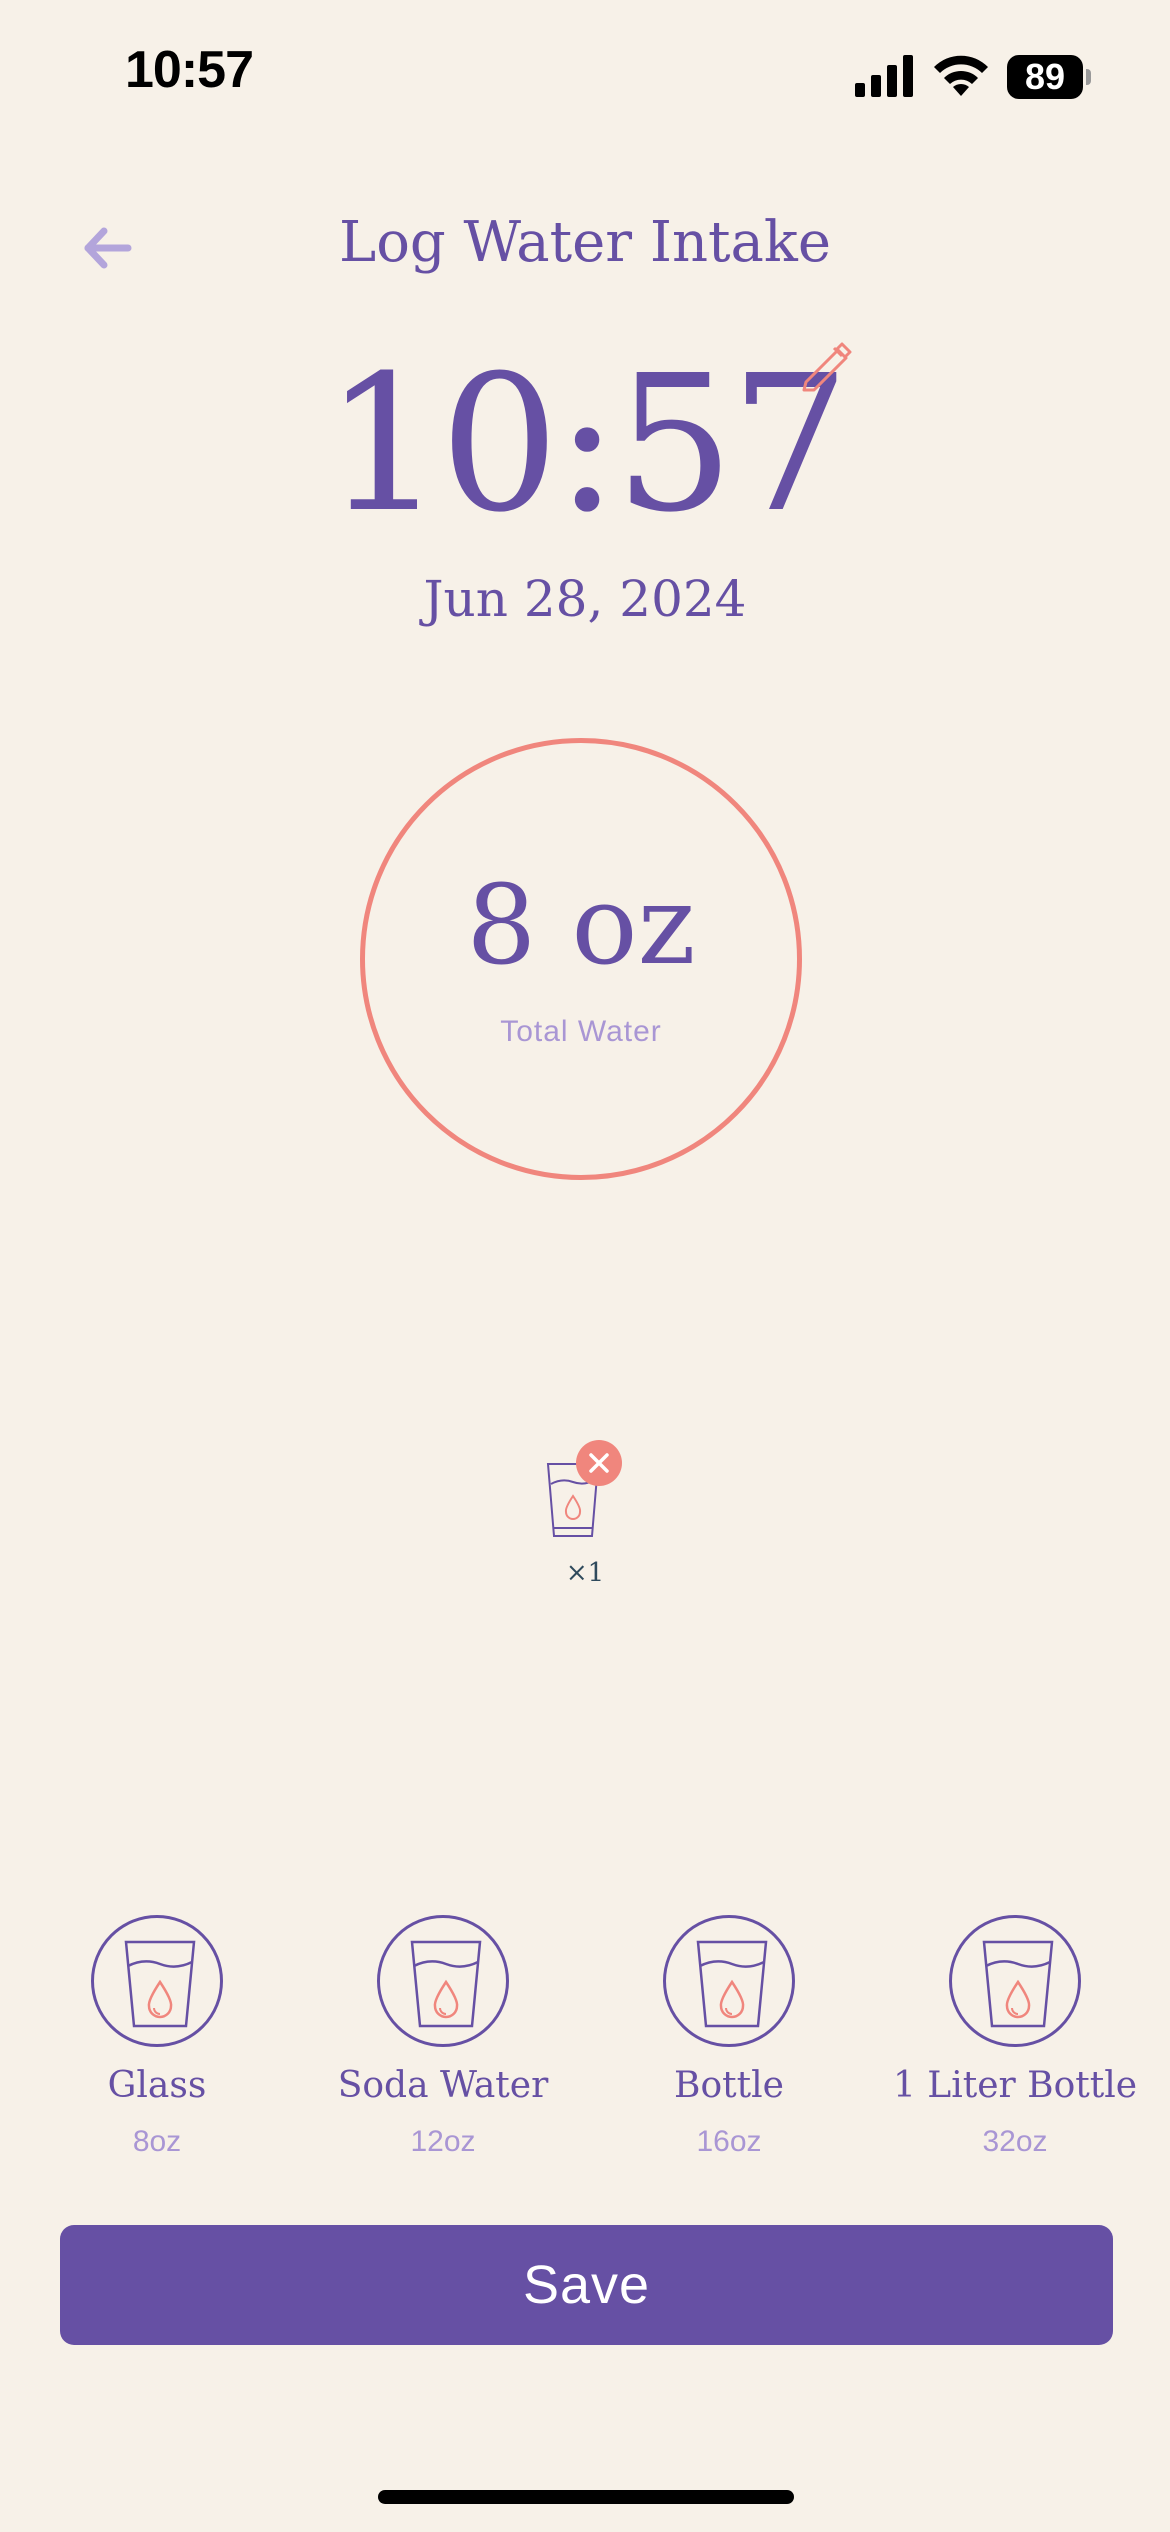  I want to click on home-indicator, so click(586, 2497).